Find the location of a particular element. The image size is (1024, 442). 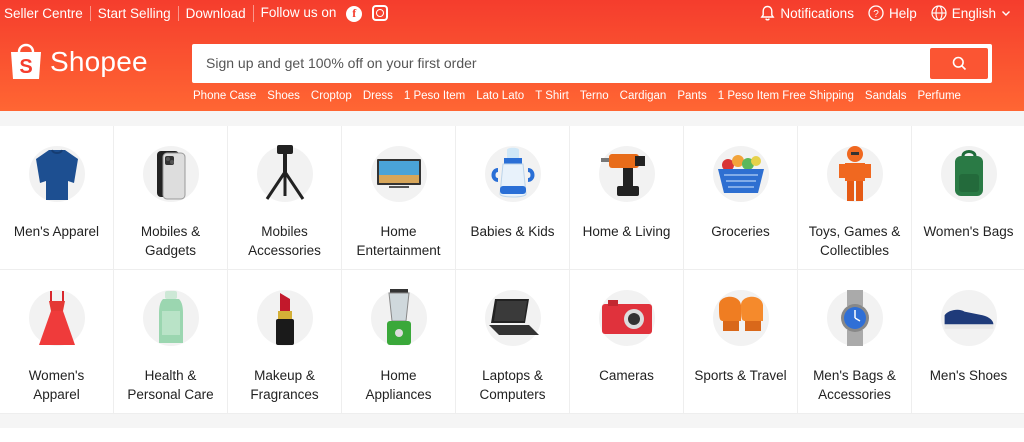

keyword-link: Phone Case is located at coordinates (224, 96).